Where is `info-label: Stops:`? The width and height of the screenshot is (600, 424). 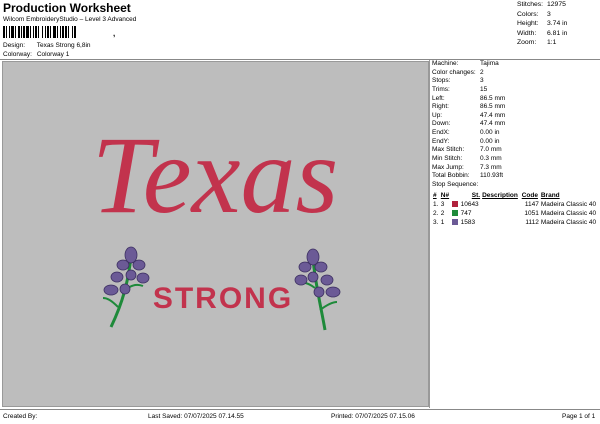
info-label: Stops: is located at coordinates (441, 81).